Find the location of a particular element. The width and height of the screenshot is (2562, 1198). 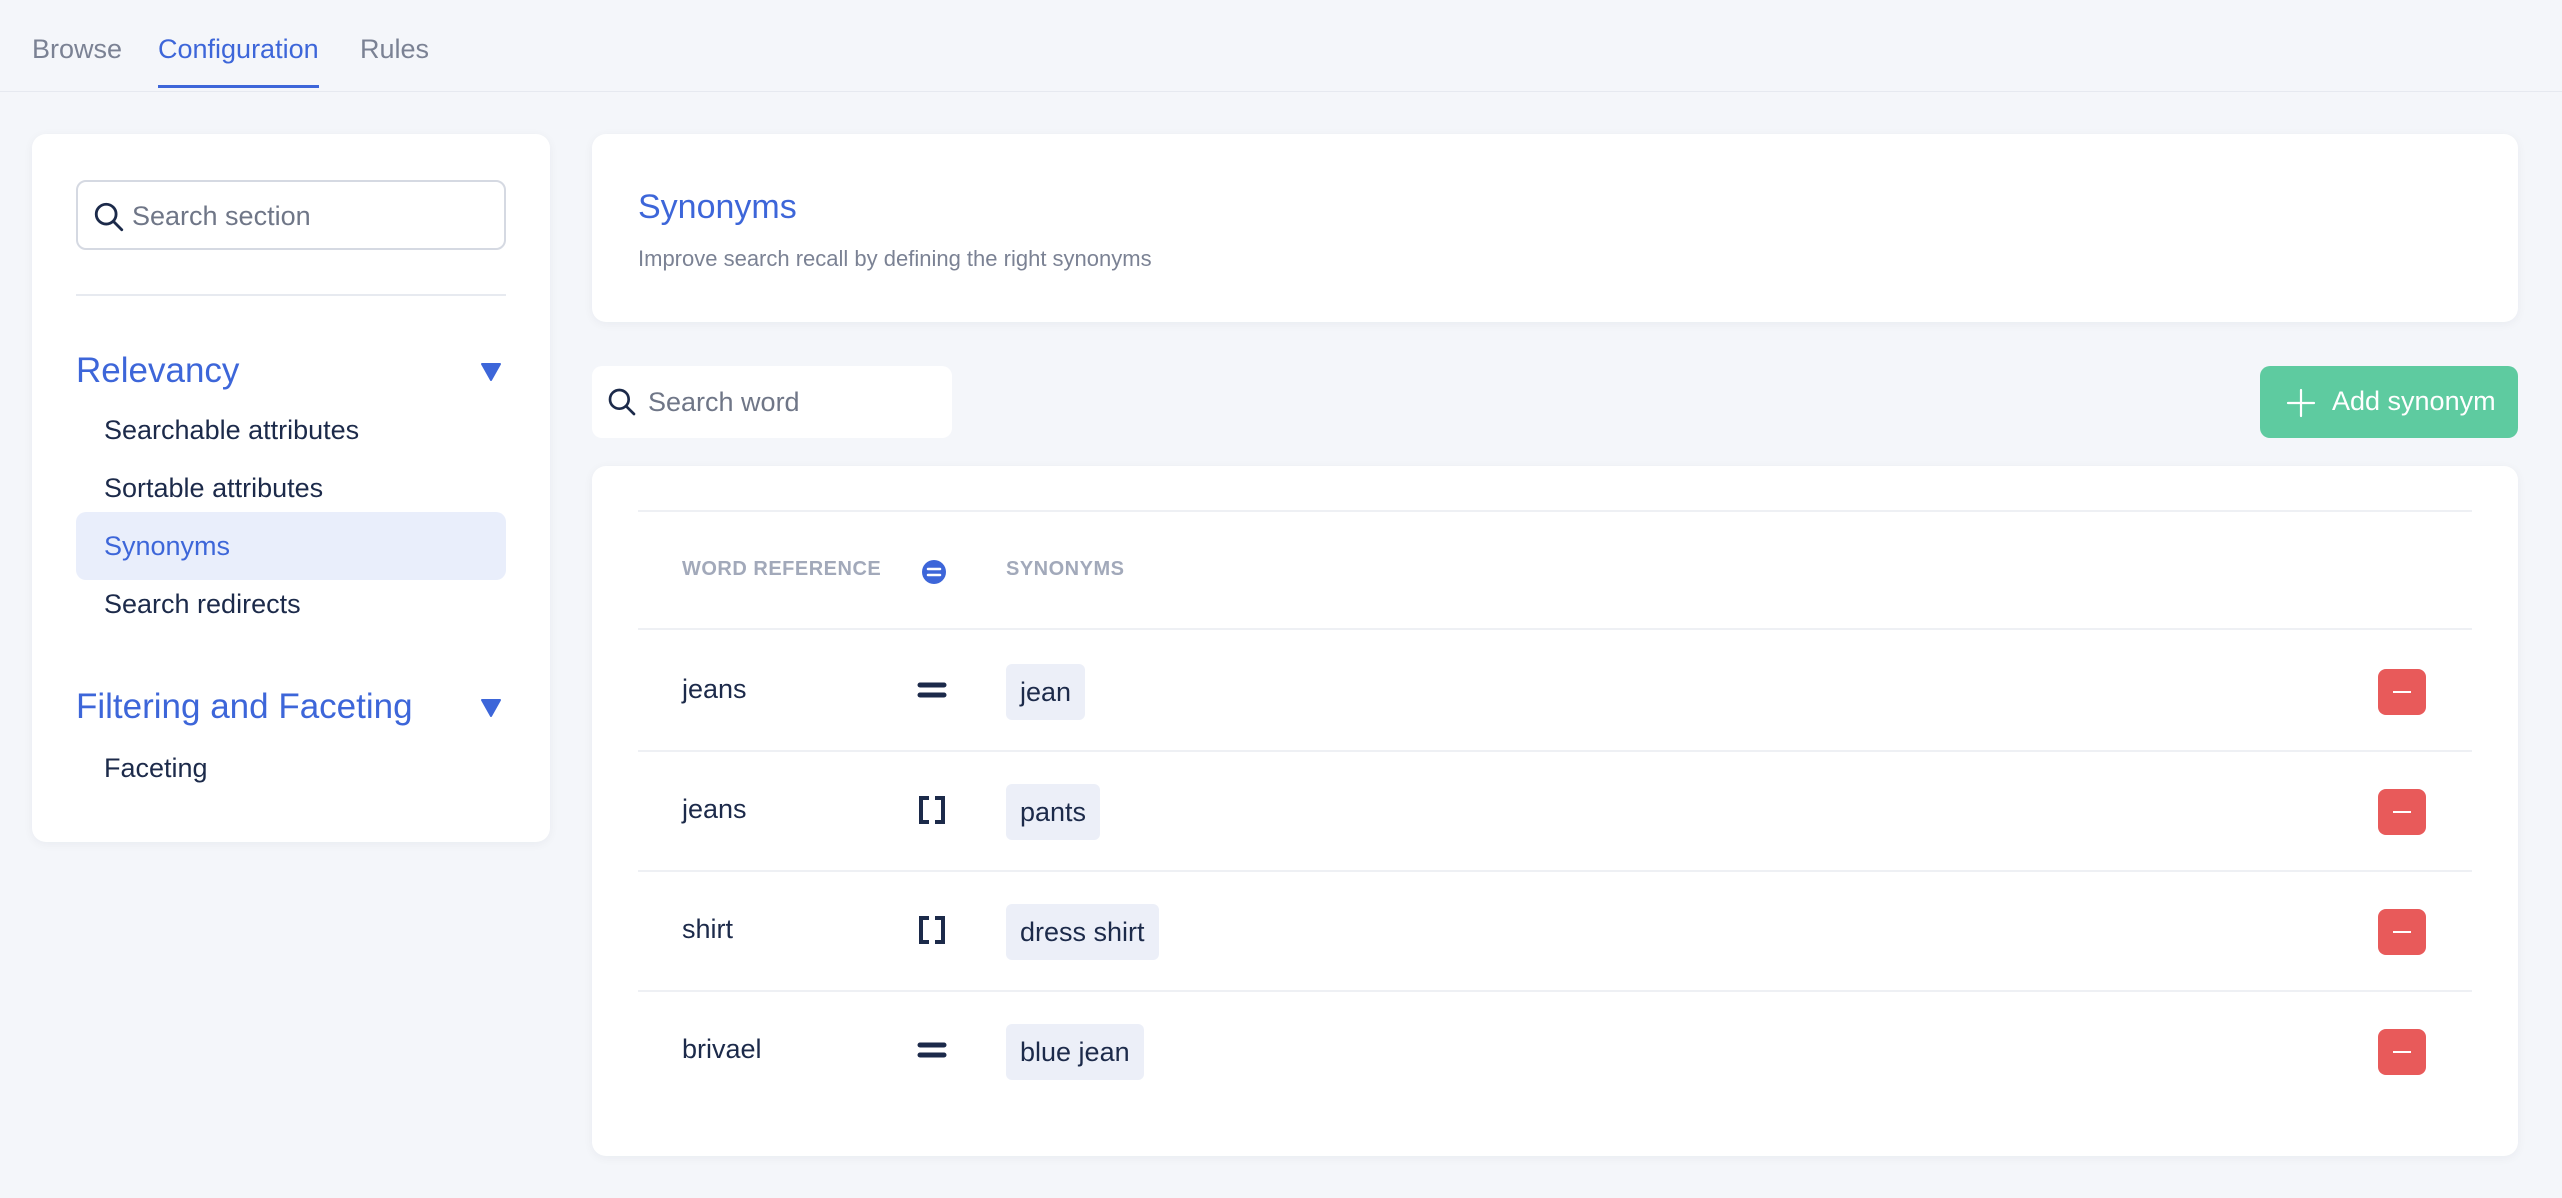

section-search-input is located at coordinates (312, 216).